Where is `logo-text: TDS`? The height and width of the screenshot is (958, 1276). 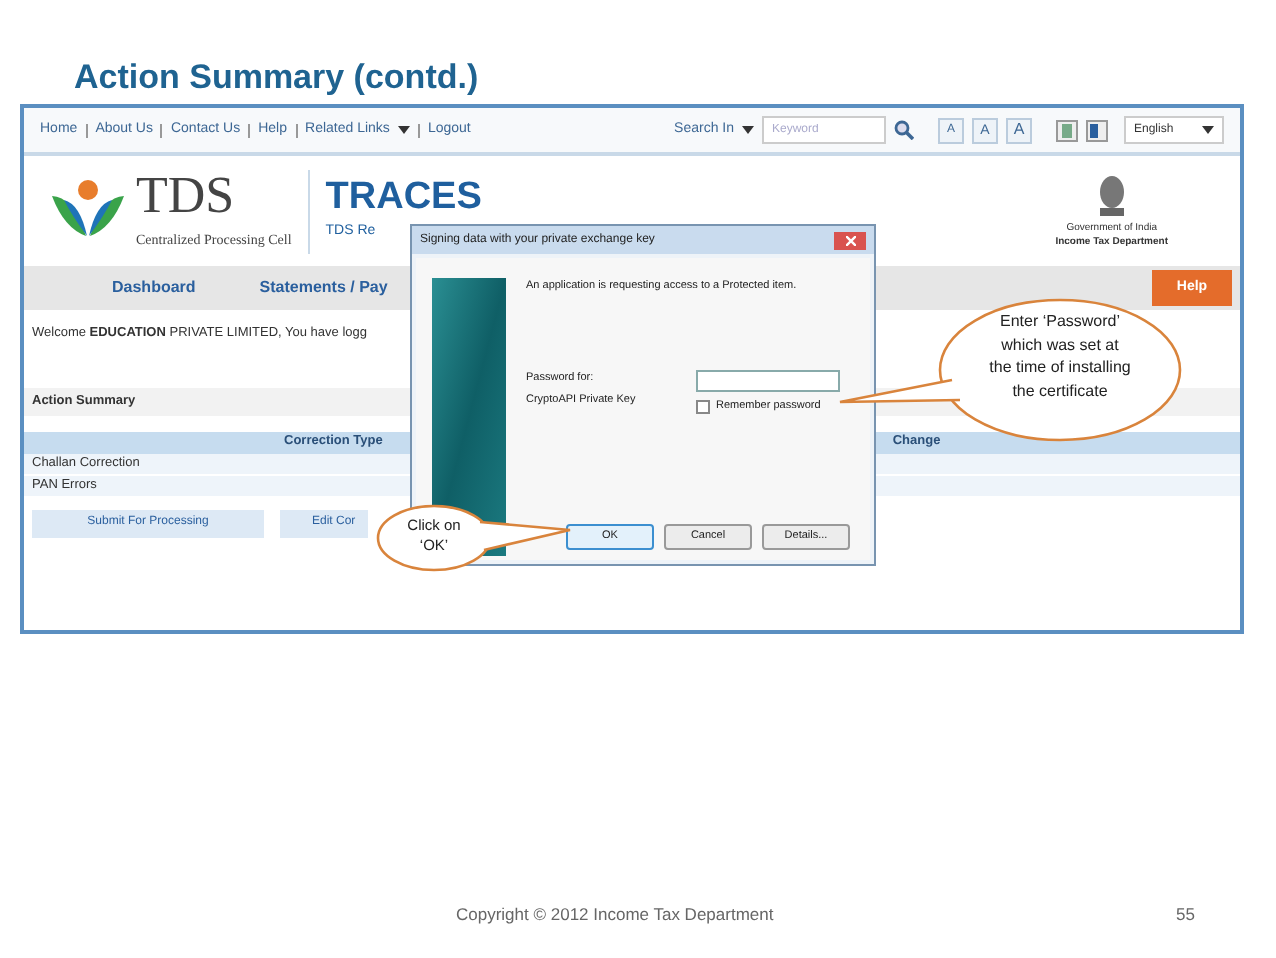 logo-text: TDS is located at coordinates (186, 196).